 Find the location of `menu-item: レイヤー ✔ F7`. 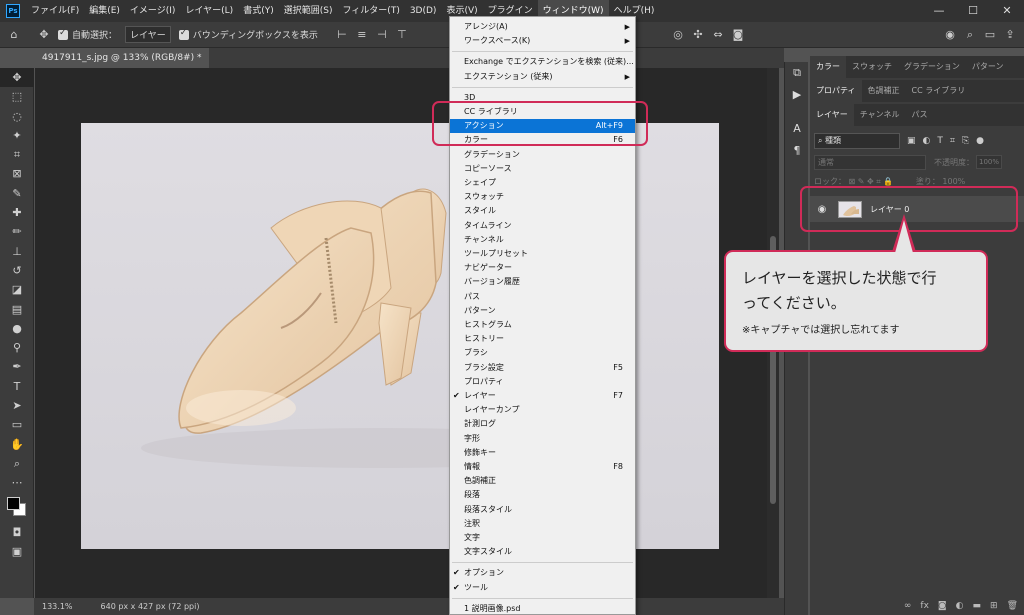

menu-item: レイヤー ✔ F7 is located at coordinates (542, 396).